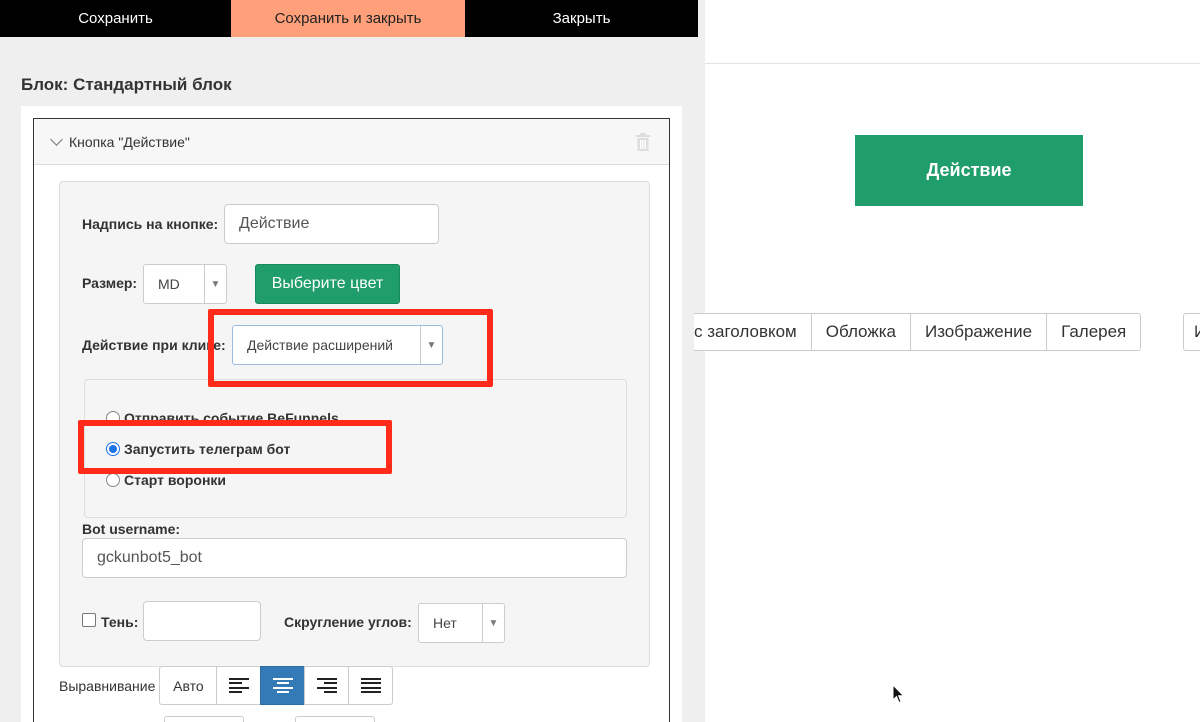  I want to click on trash-icon, so click(643, 142).